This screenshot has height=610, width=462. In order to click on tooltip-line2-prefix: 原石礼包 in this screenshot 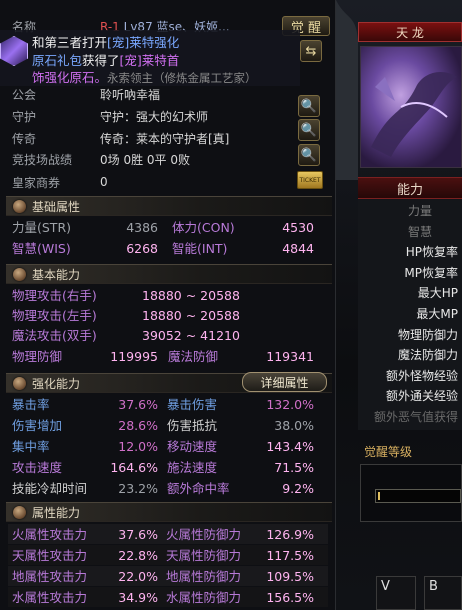, I will do `click(57, 60)`.